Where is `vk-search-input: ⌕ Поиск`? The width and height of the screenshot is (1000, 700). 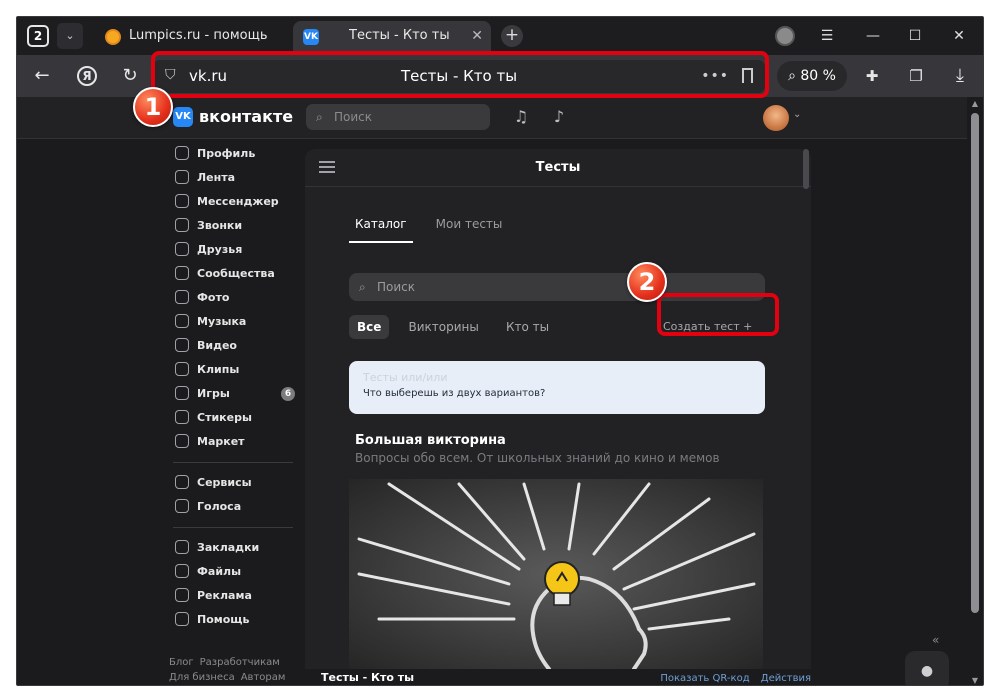 vk-search-input: ⌕ Поиск is located at coordinates (398, 117).